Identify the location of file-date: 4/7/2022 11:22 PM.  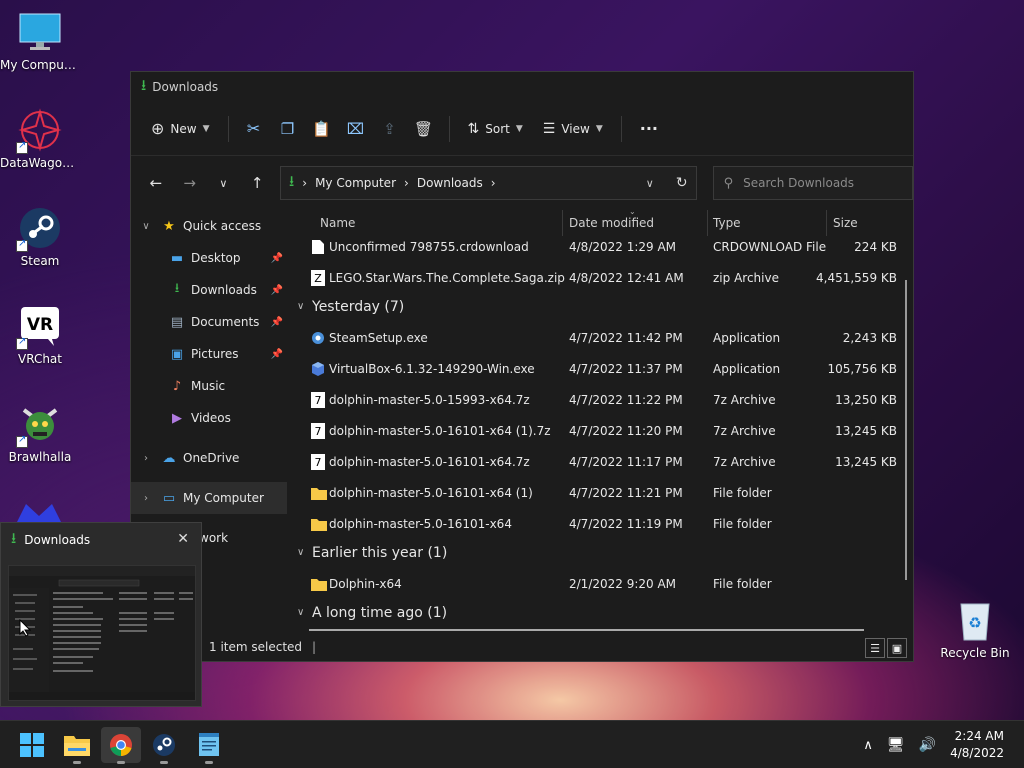
(626, 400).